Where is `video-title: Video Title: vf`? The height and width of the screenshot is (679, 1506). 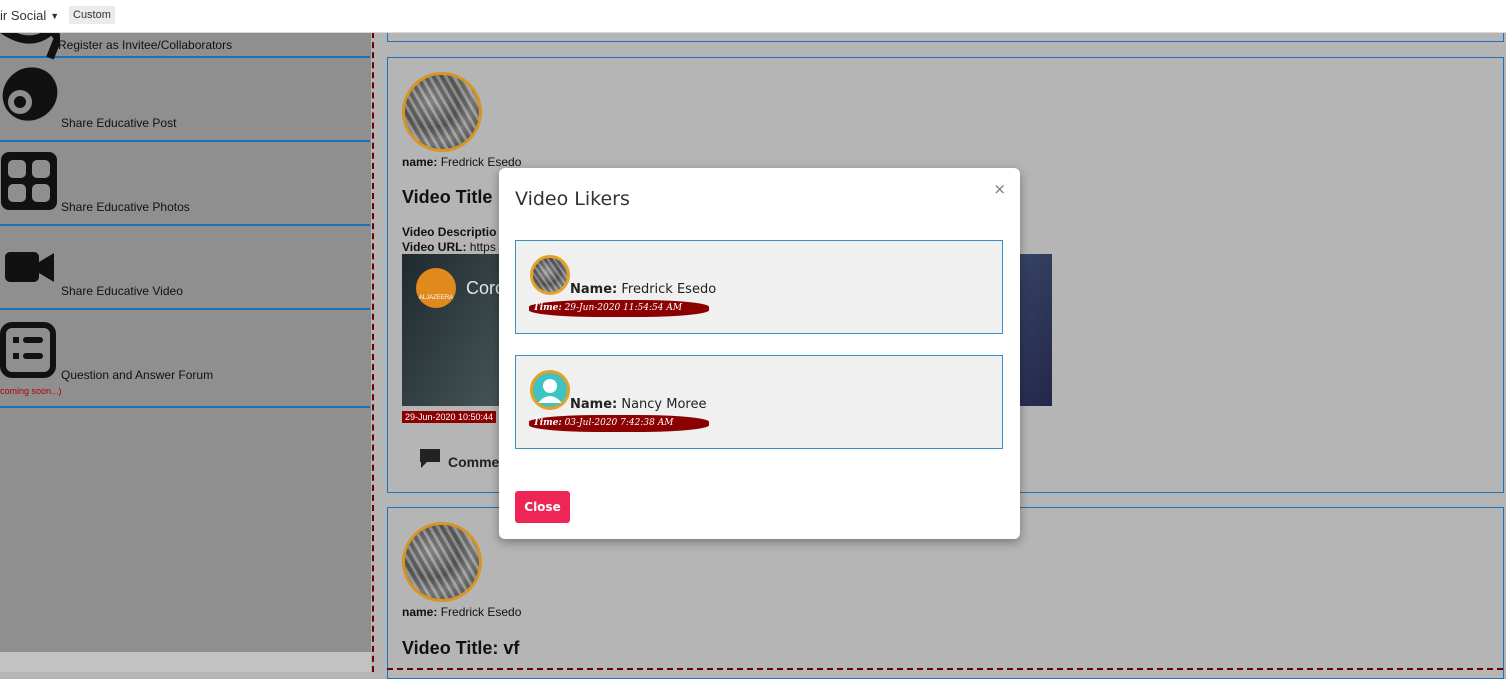 video-title: Video Title: vf is located at coordinates (461, 648).